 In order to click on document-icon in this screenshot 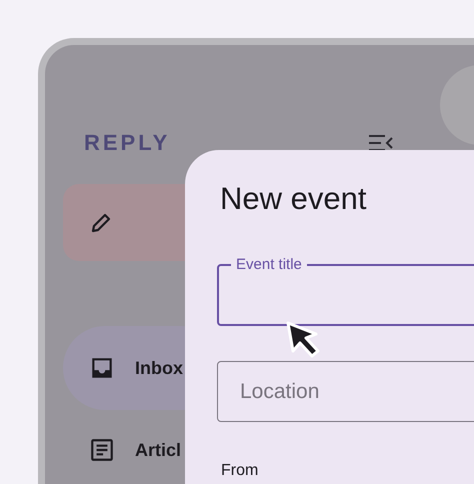, I will do `click(102, 450)`.